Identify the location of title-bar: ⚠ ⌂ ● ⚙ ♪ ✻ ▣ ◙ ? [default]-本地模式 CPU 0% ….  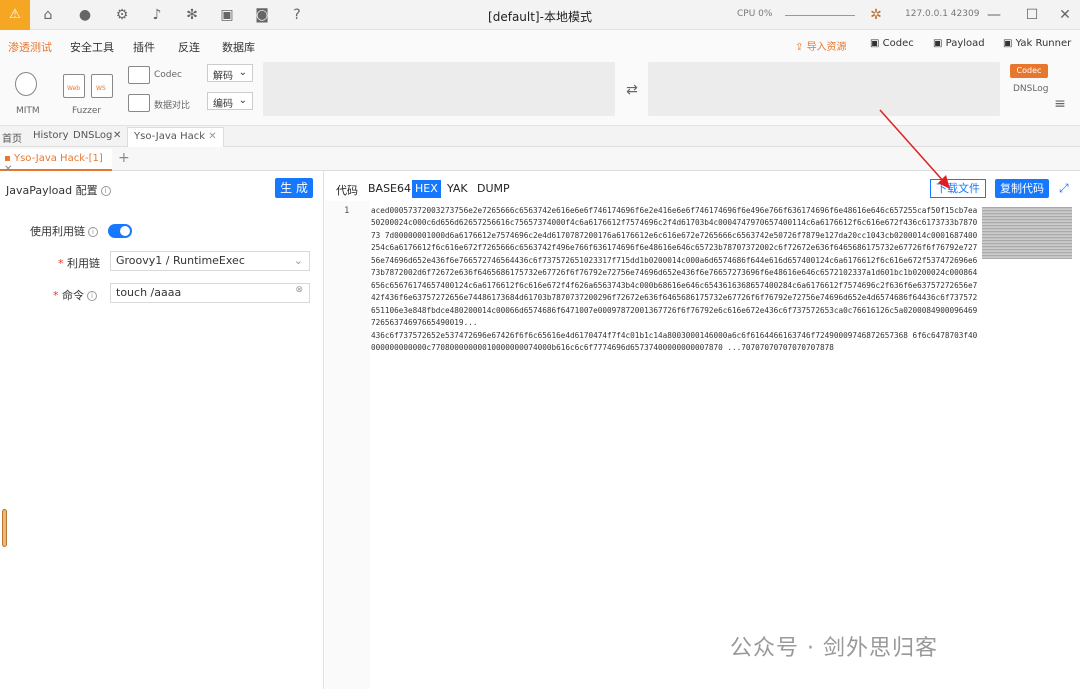
(540, 15).